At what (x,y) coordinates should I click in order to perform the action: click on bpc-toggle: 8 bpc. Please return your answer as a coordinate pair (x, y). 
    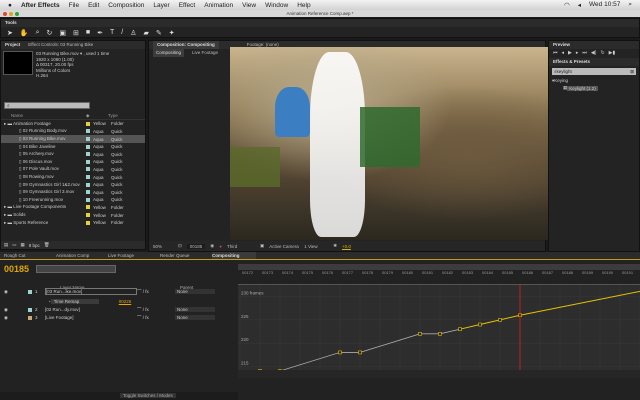
    Looking at the image, I should click on (34, 245).